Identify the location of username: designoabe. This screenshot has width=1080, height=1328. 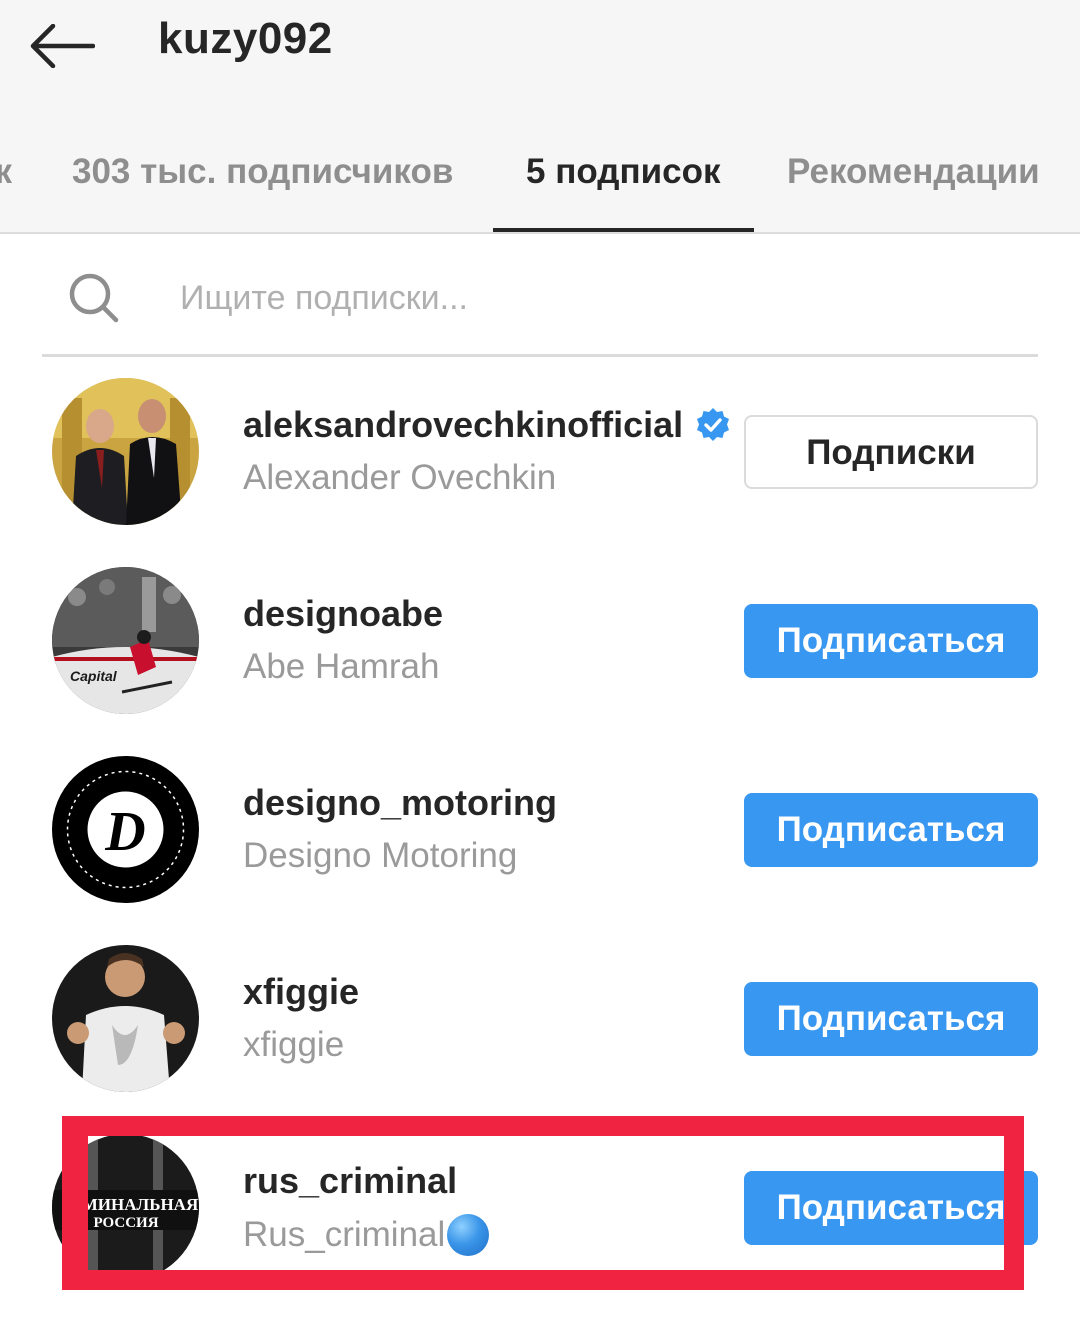
(343, 614).